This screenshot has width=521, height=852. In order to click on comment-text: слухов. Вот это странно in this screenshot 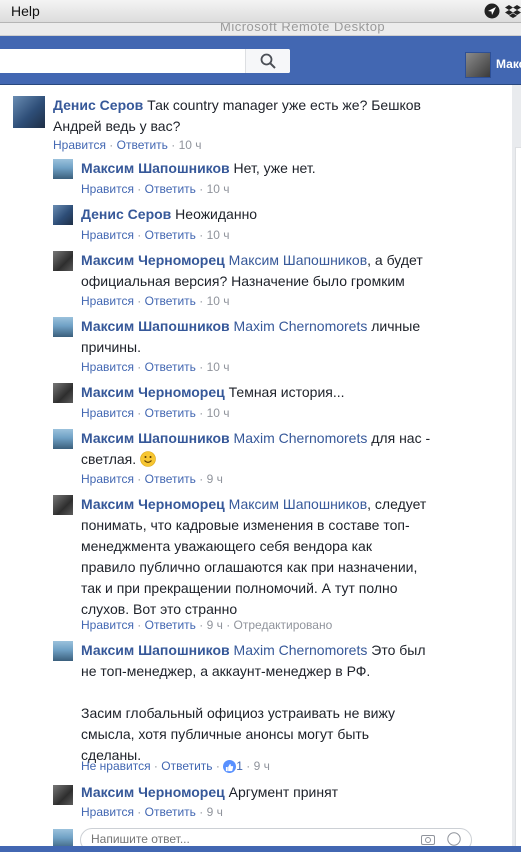, I will do `click(159, 609)`.